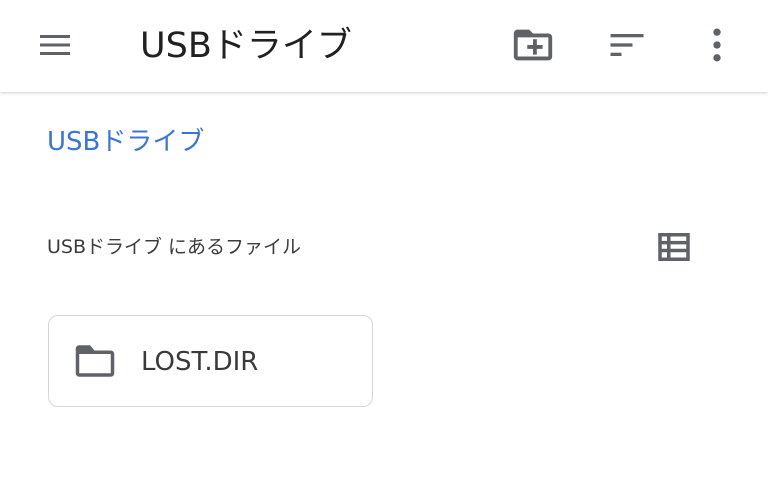  What do you see at coordinates (95, 361) in the screenshot?
I see `folder-icon` at bounding box center [95, 361].